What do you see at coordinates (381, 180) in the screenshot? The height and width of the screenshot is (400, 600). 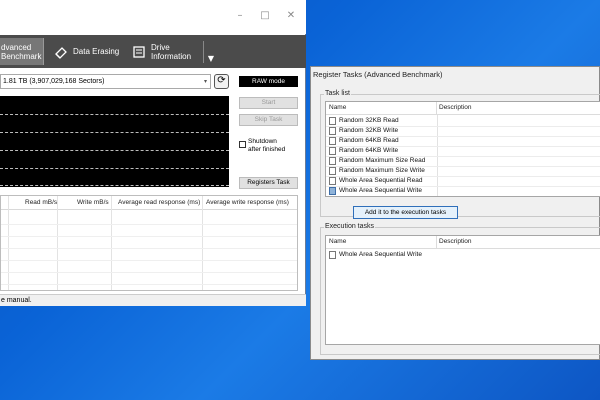 I see `task-label: Whole Area Sequential Read` at bounding box center [381, 180].